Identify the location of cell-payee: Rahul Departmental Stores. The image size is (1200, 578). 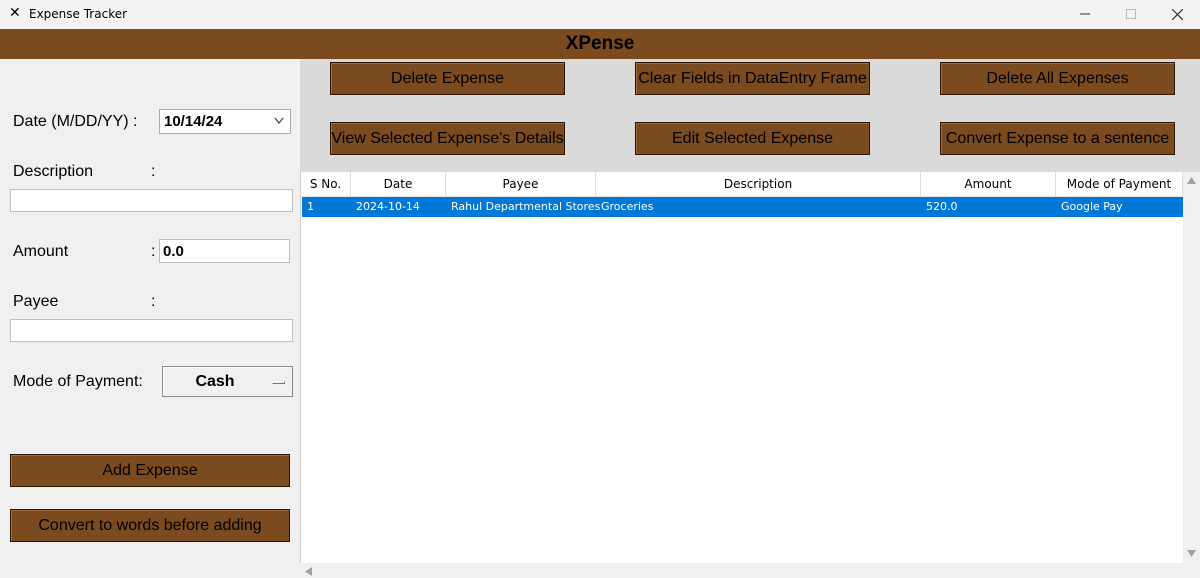
(526, 206).